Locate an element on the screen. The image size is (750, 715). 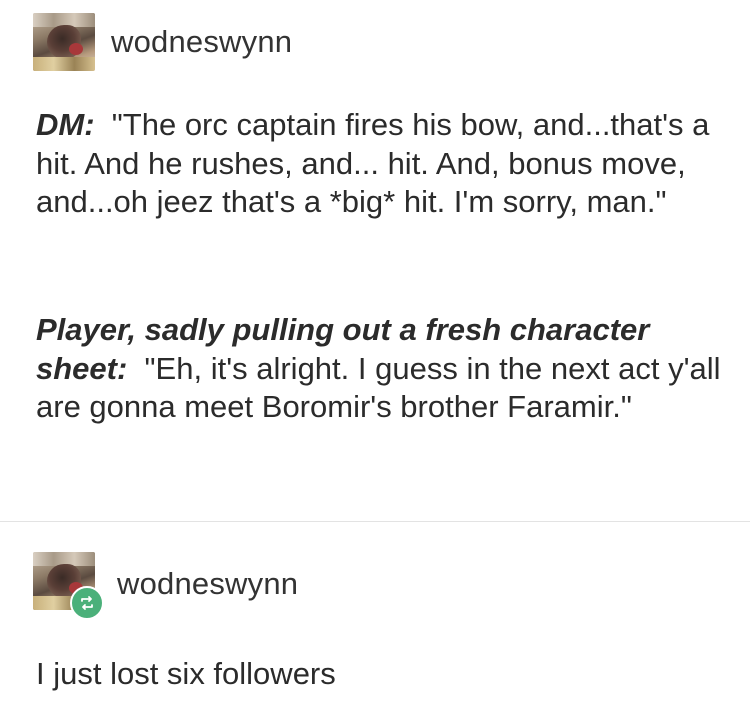
reblog-arrows-icon is located at coordinates (87, 603).